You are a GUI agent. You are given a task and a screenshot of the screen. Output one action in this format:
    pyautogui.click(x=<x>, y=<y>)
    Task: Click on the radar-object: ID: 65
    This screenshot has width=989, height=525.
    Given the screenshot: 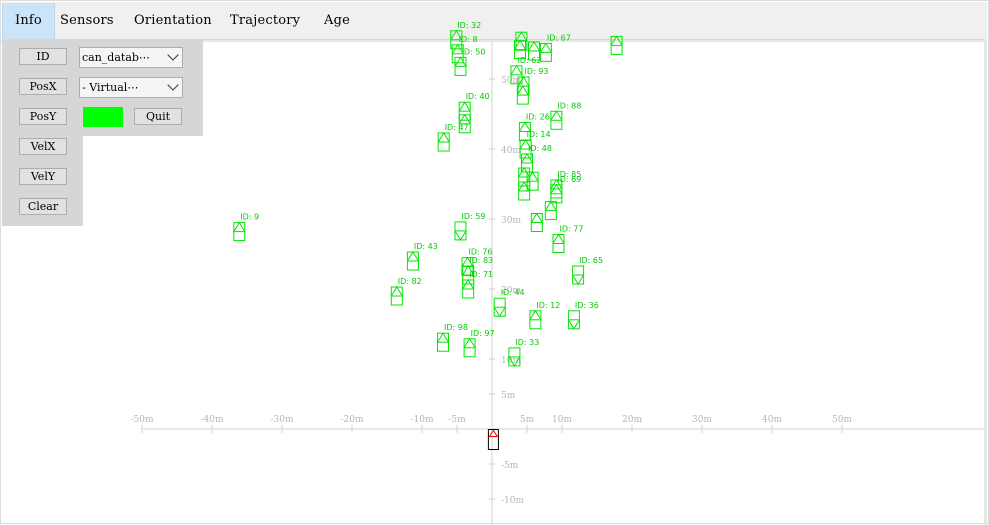 What is the action you would take?
    pyautogui.click(x=587, y=270)
    